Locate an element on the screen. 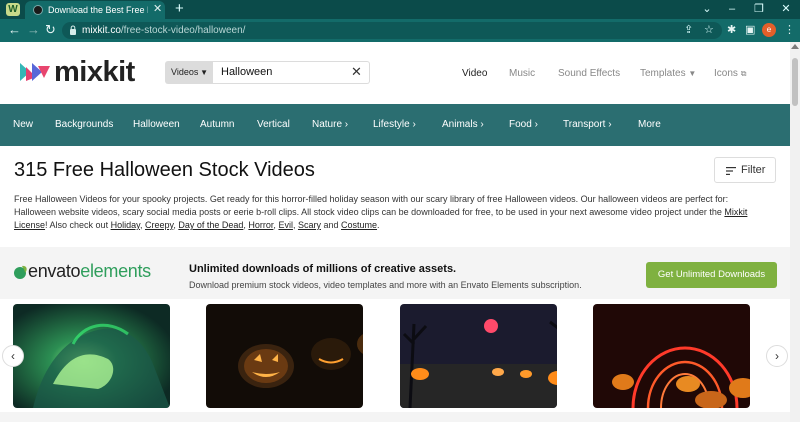 Image resolution: width=800 pixels, height=422 pixels. back-icon: ← is located at coordinates (14, 30).